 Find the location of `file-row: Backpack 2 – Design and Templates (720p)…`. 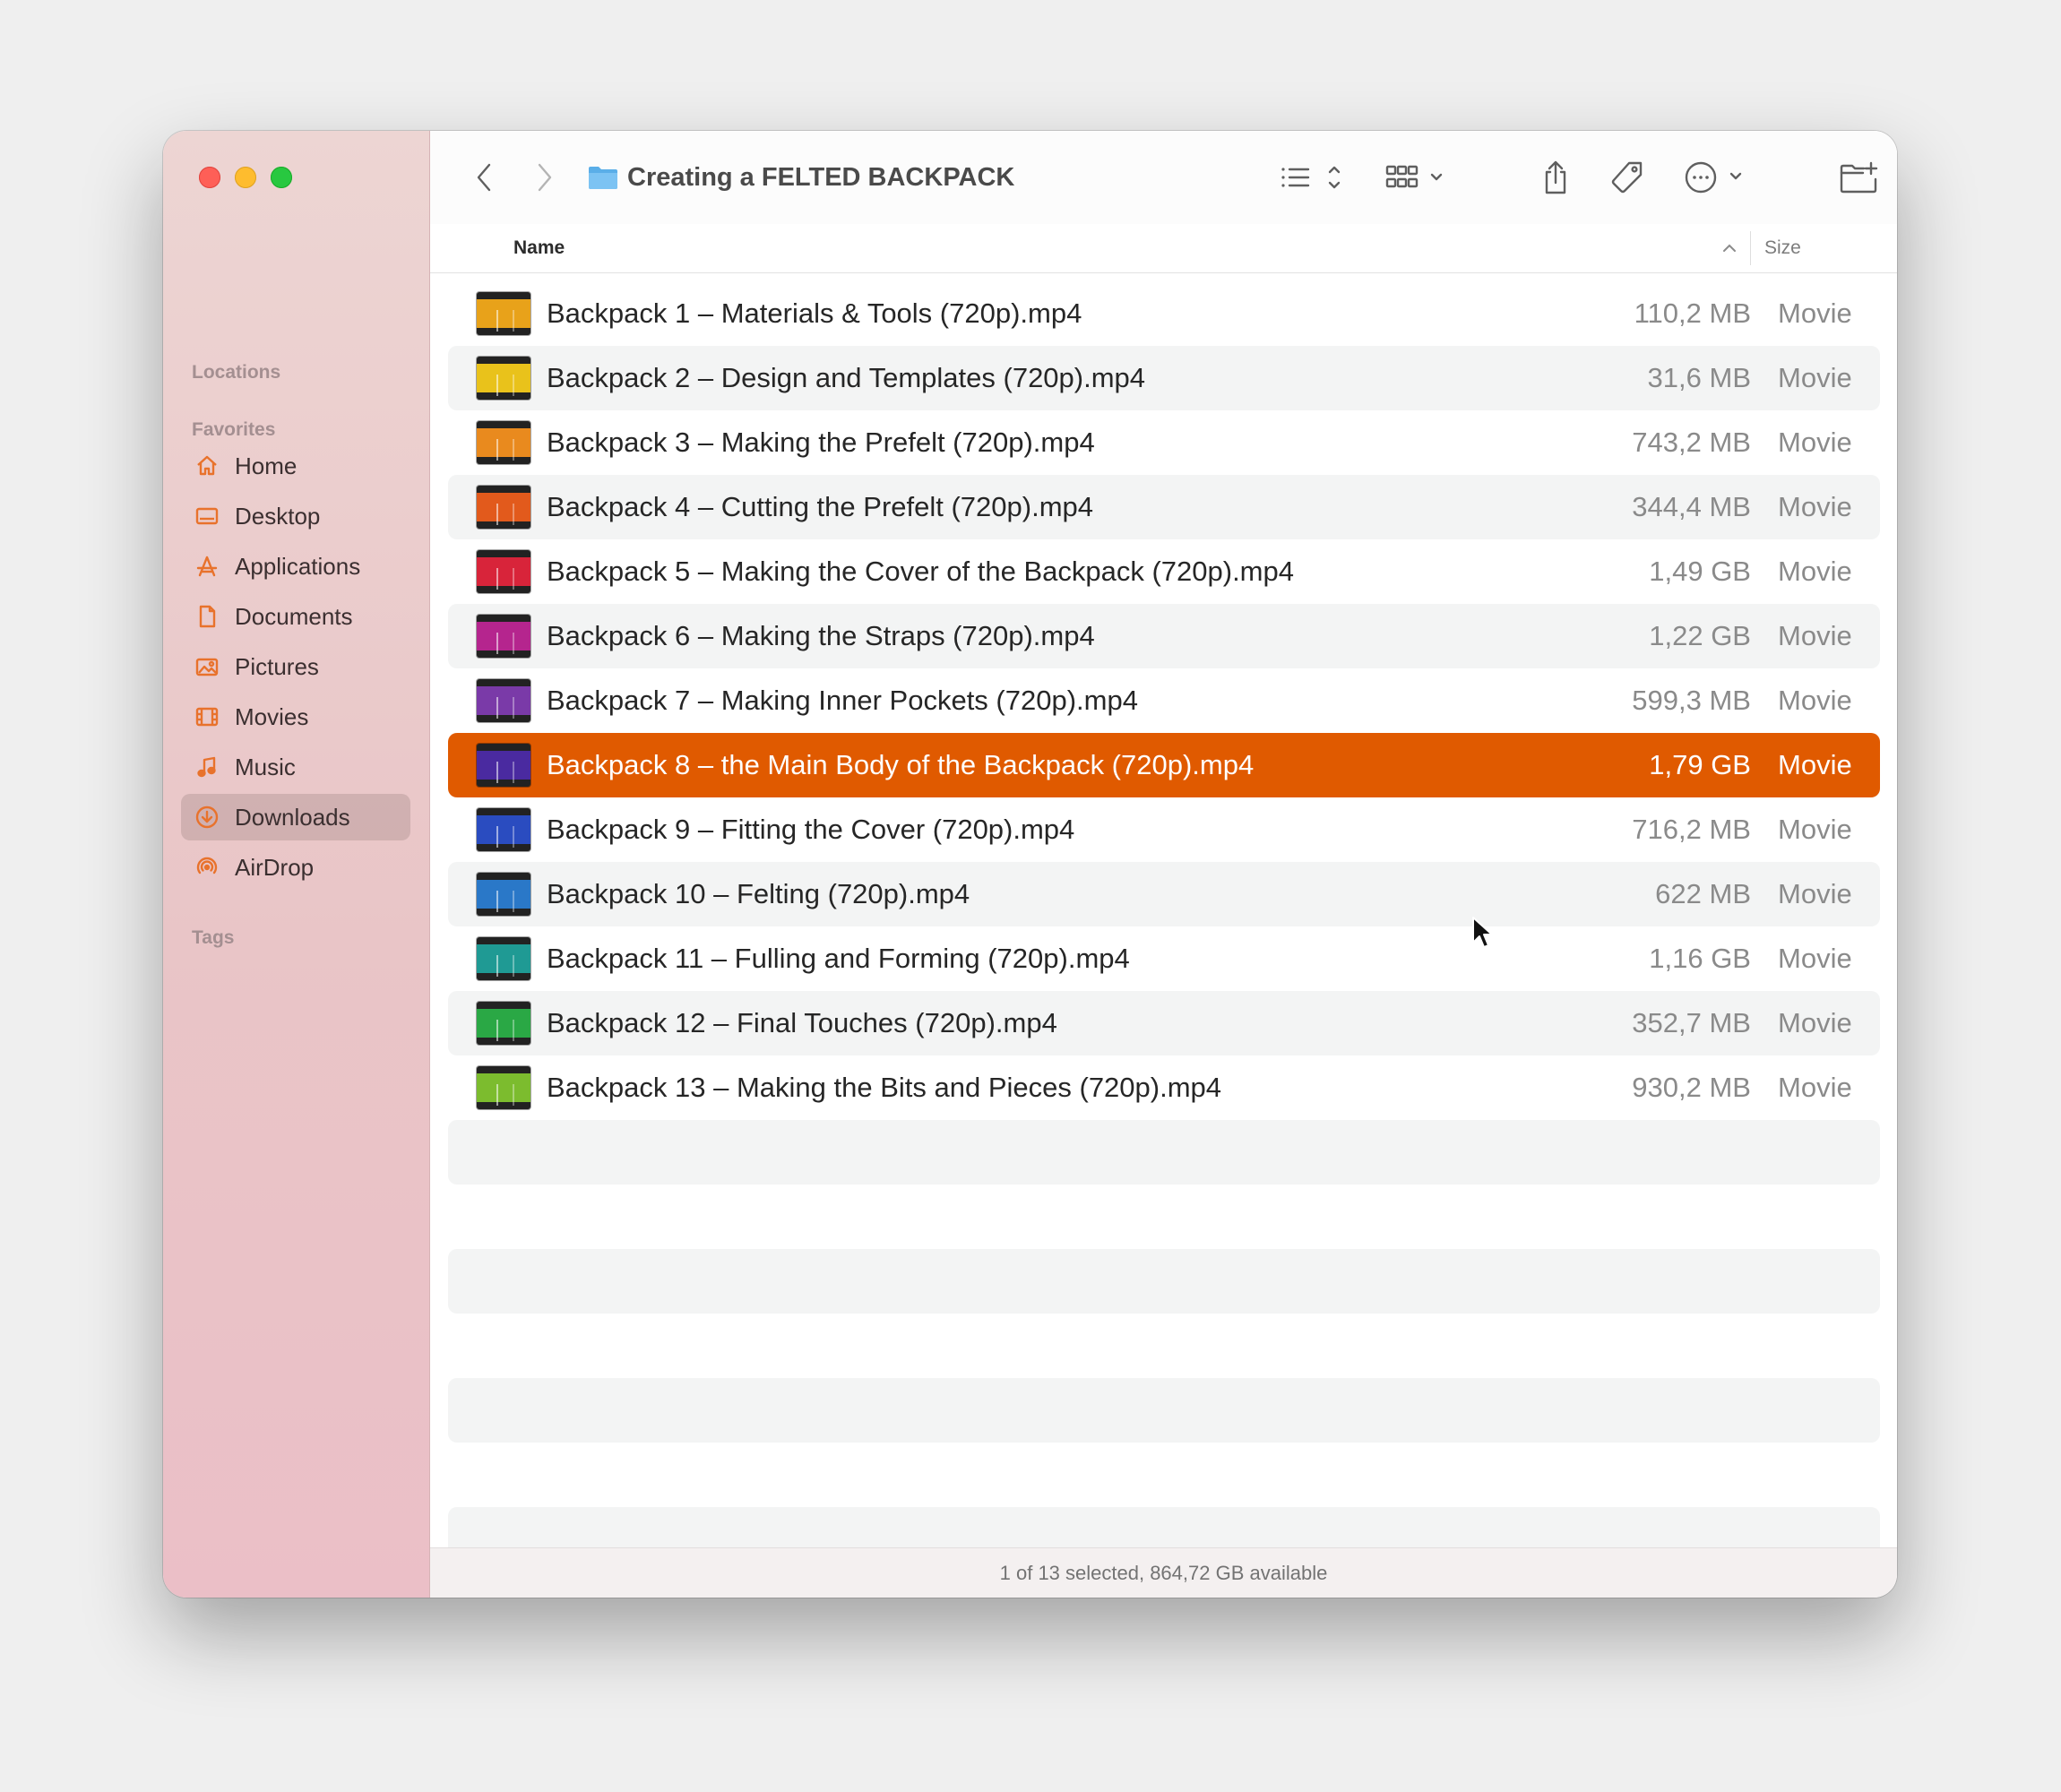

file-row: Backpack 2 – Design and Templates (720p)… is located at coordinates (1164, 378).